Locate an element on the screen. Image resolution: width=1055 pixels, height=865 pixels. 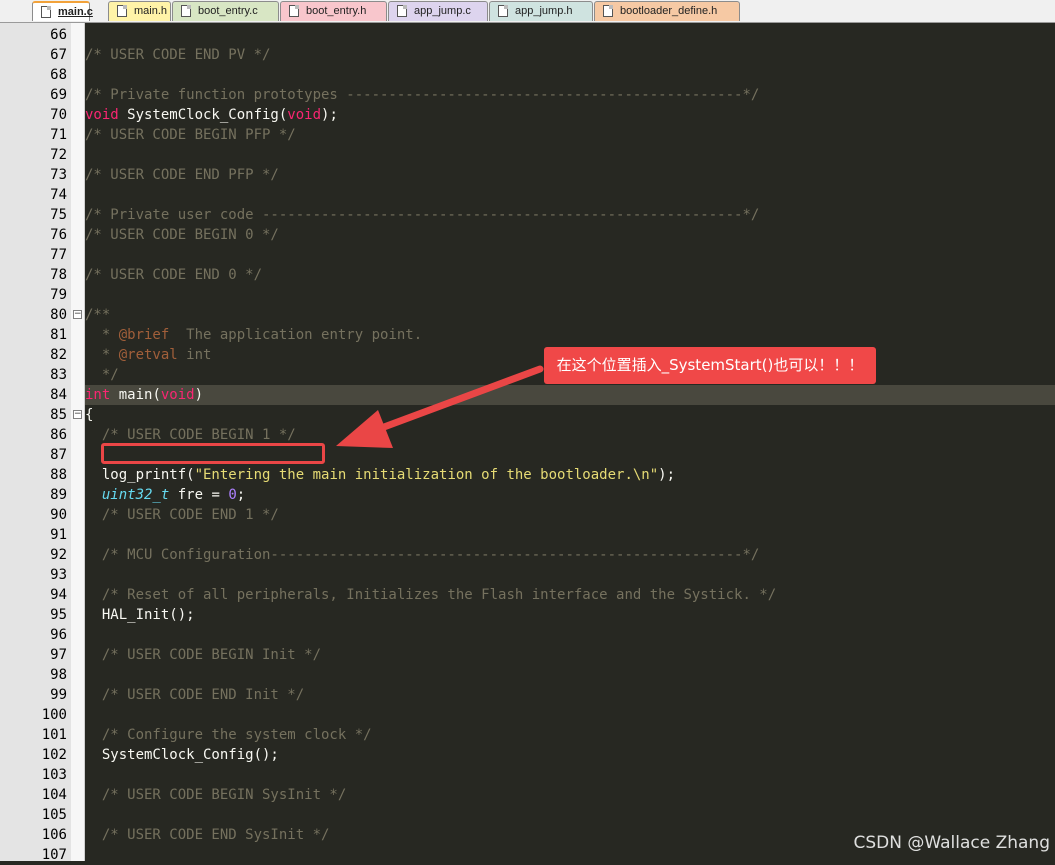
annotation-highlight-box is located at coordinates (213, 453).